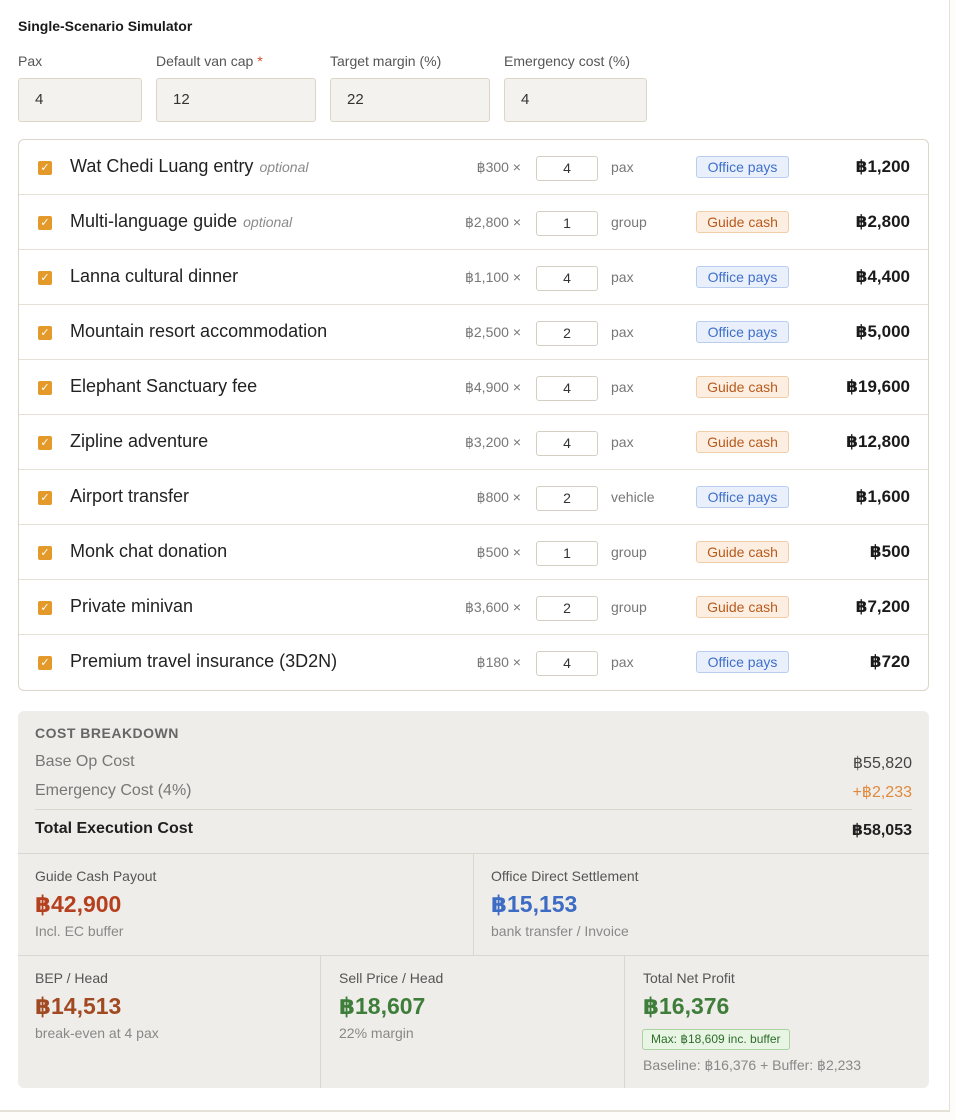 Image resolution: width=956 pixels, height=1120 pixels. What do you see at coordinates (154, 276) in the screenshot?
I see `item-name: Lanna cultural dinner` at bounding box center [154, 276].